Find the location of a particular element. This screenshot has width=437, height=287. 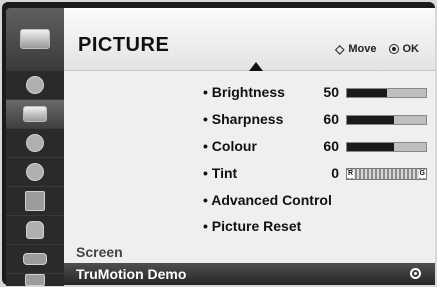

sidebar-item-picture is located at coordinates (35, 113).